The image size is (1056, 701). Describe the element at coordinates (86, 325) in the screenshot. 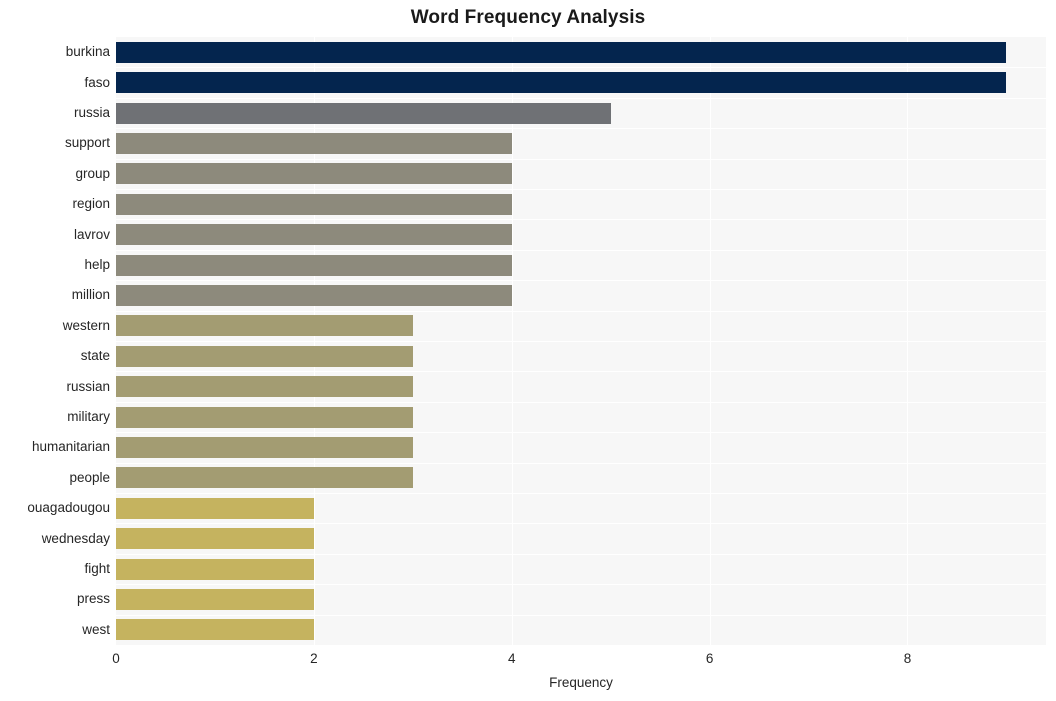

I see `y-tick-label-western: western` at that location.